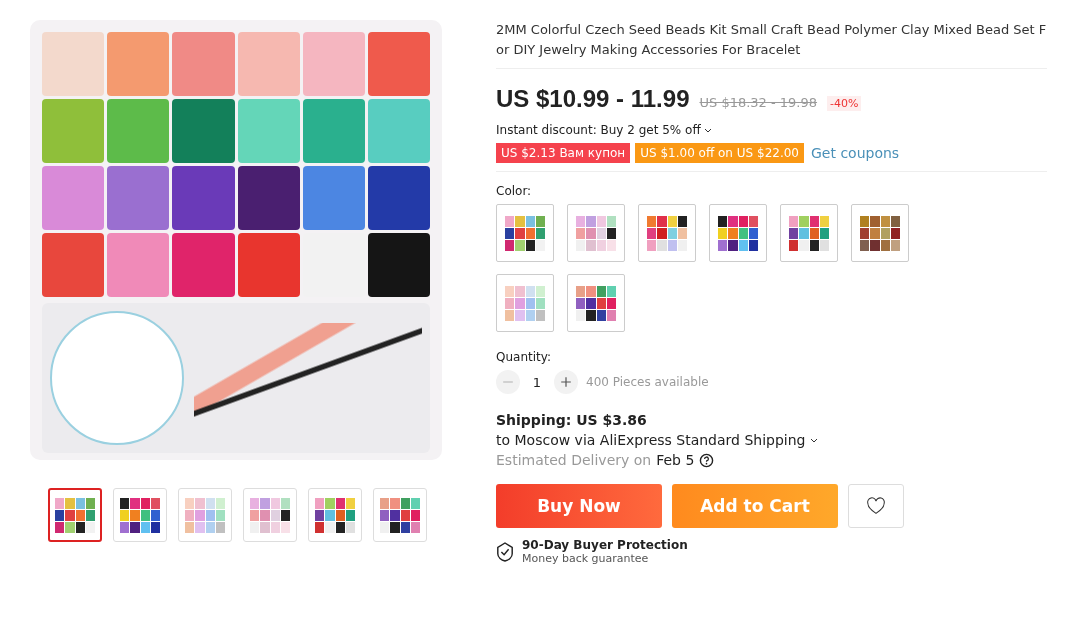 The width and height of the screenshot is (1067, 622). I want to click on thumbnail, so click(75, 515).